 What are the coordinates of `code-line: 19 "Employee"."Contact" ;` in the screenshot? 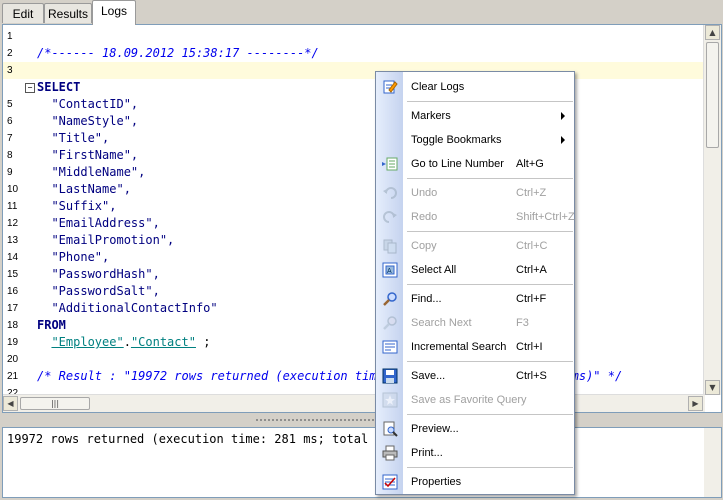 It's located at (353, 342).